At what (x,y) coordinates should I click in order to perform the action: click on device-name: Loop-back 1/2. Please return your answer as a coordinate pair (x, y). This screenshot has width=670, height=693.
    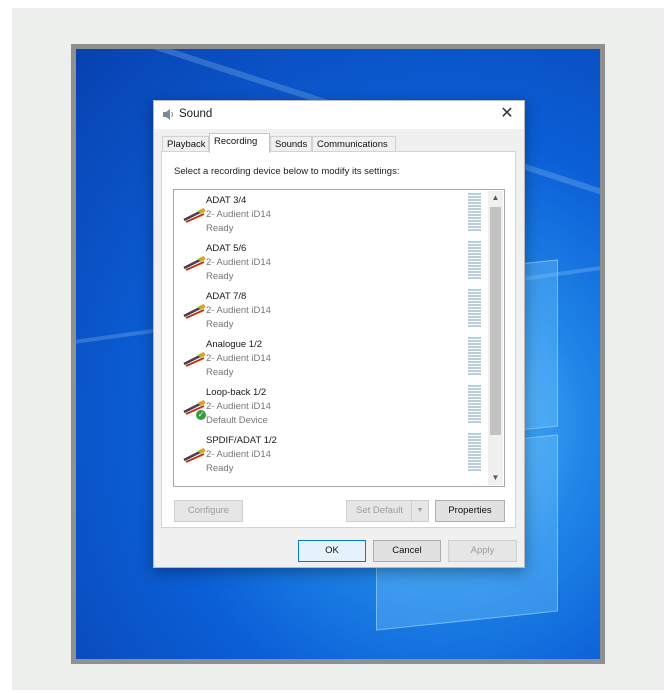
    Looking at the image, I should click on (236, 392).